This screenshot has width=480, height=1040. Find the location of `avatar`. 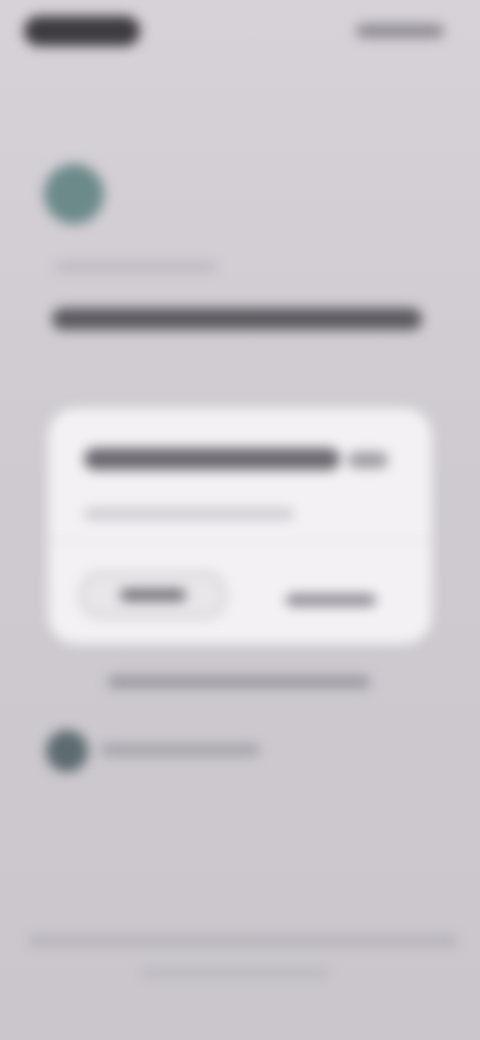

avatar is located at coordinates (74, 194).